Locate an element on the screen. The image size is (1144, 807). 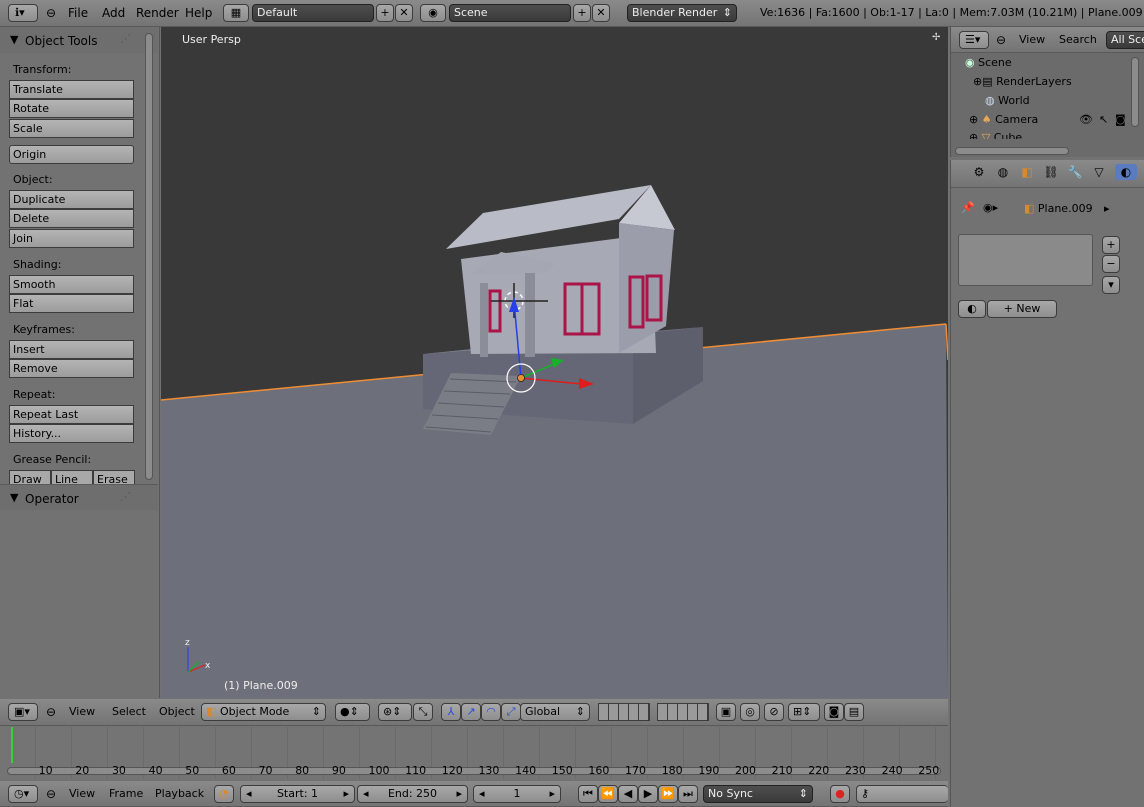
proportional-edit-button: ◎ is located at coordinates (750, 712).